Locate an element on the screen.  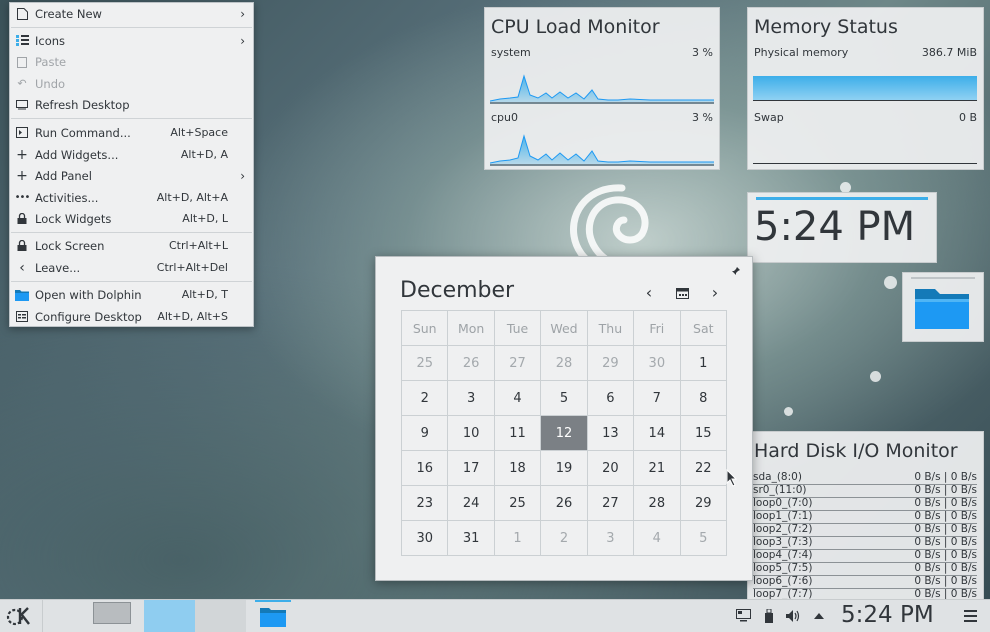
panel-options-menu-icon is located at coordinates (970, 616).